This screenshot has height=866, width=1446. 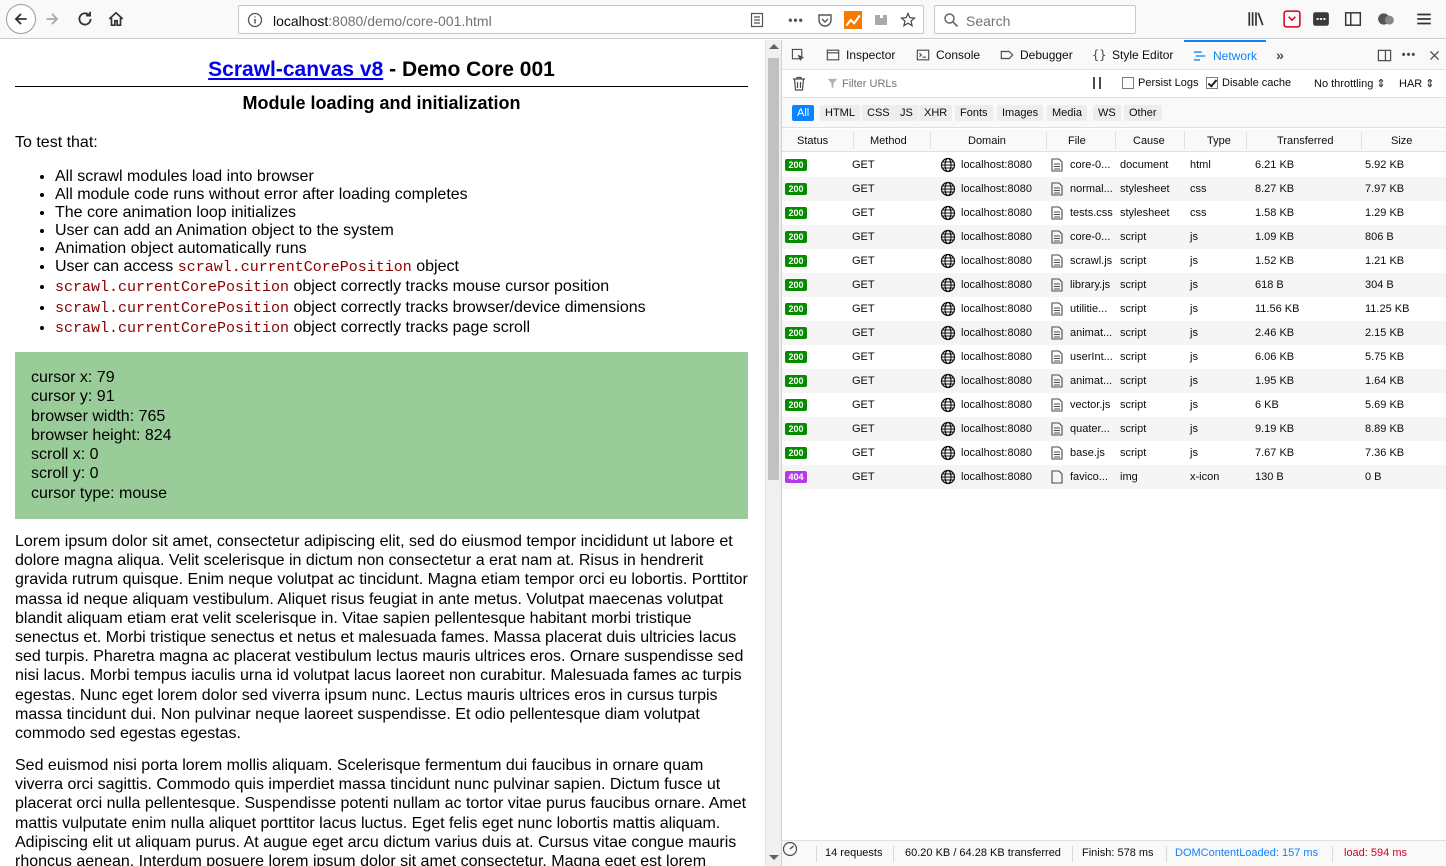 I want to click on performance-icon, so click(x=790, y=849).